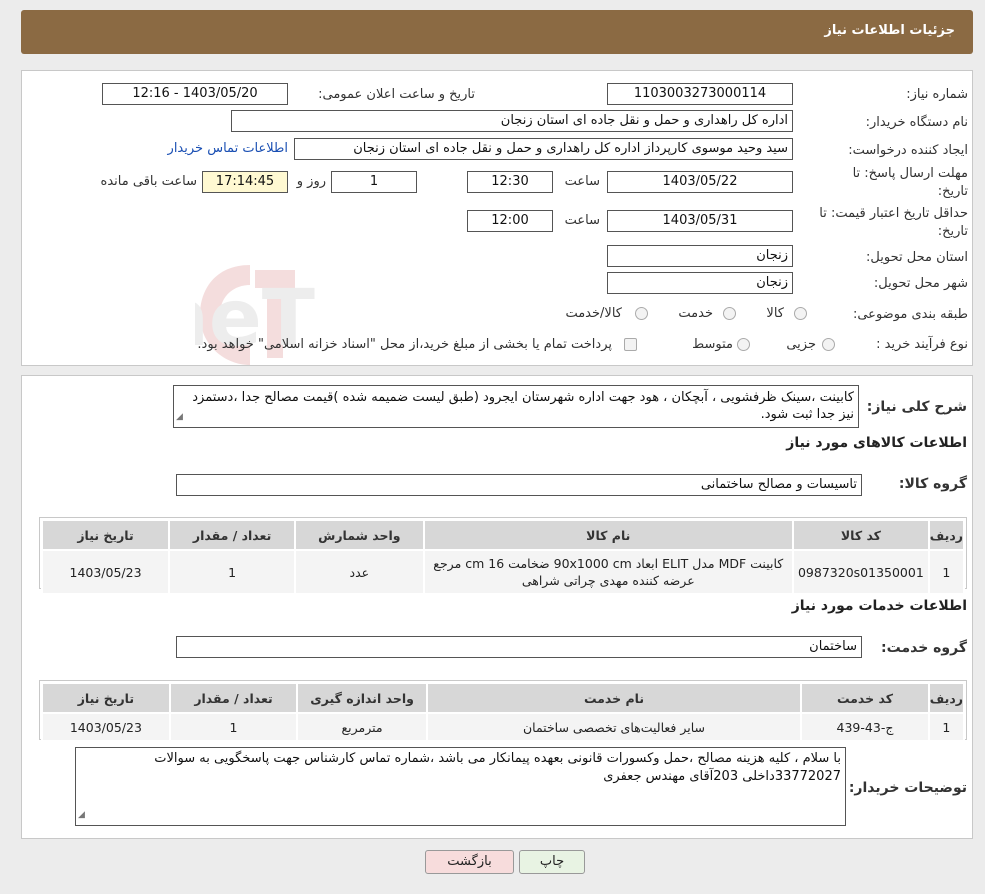  Describe the element at coordinates (614, 698) in the screenshot. I see `col-name: نام خدمت` at that location.